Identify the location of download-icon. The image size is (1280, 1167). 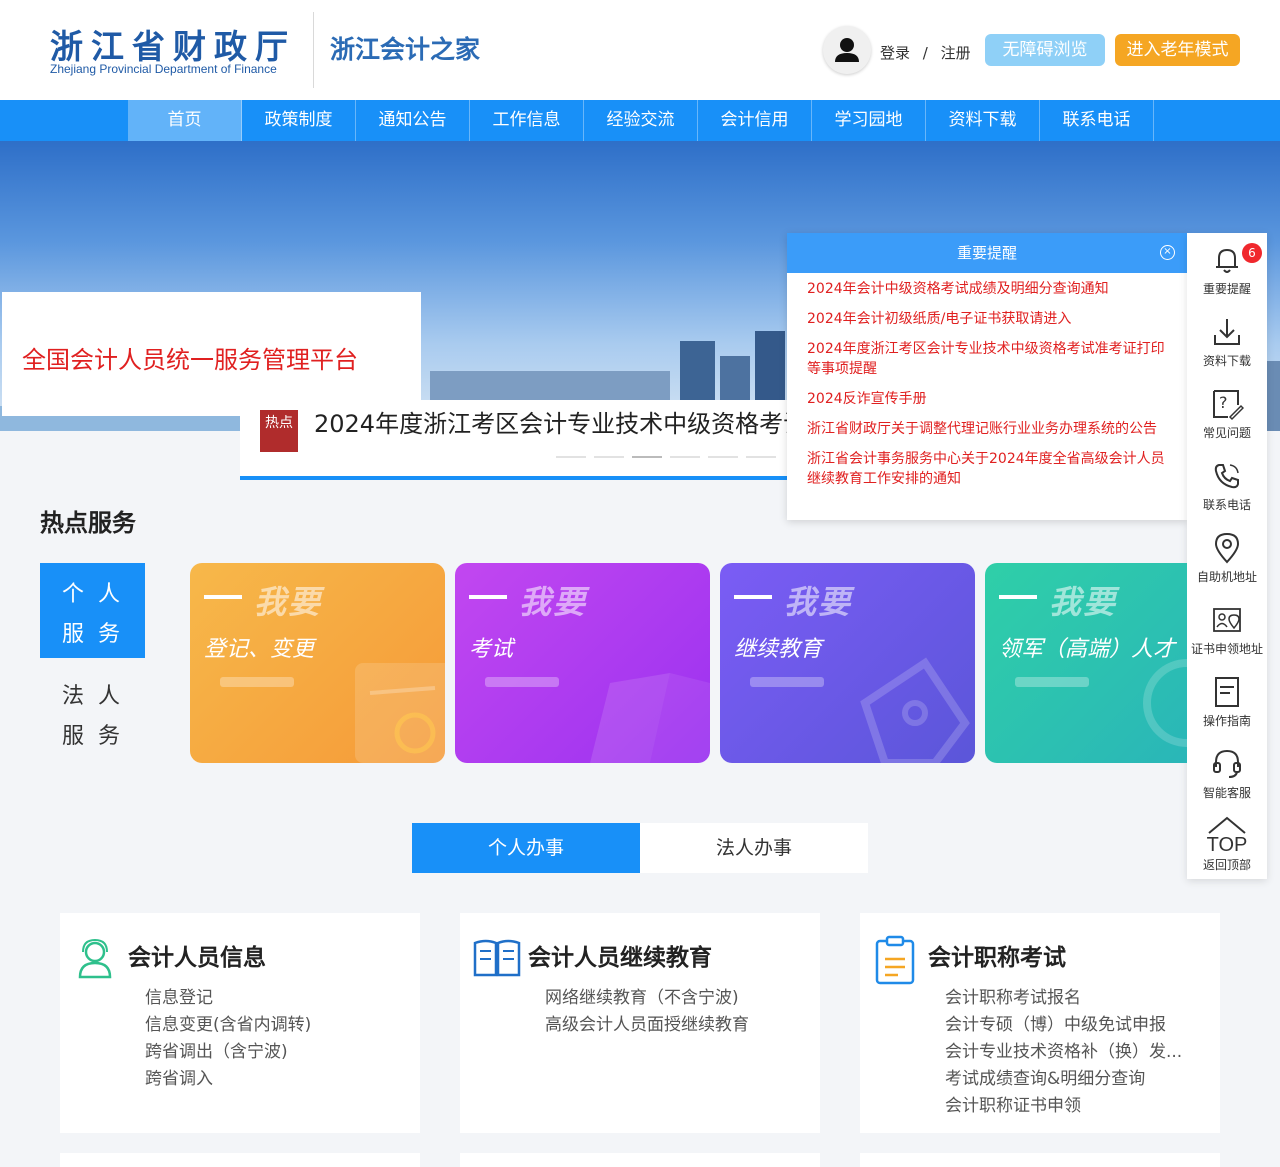
(1227, 332).